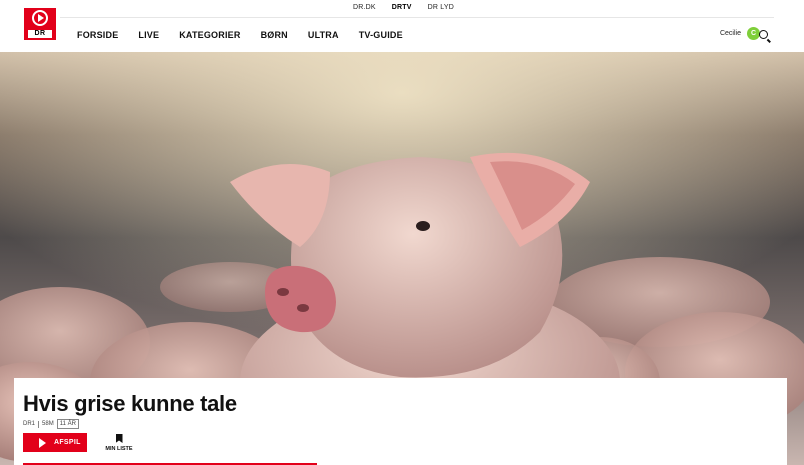 The height and width of the screenshot is (465, 804). Describe the element at coordinates (148, 35) in the screenshot. I see `nav-item-live: LIVE` at that location.